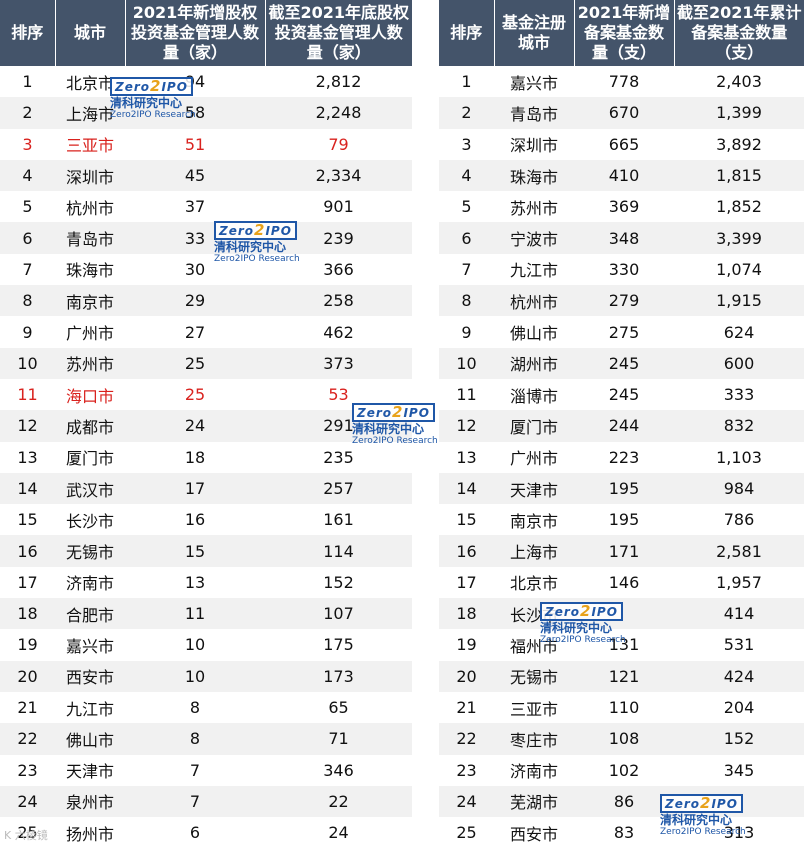 This screenshot has width=804, height=849. Describe the element at coordinates (27, 144) in the screenshot. I see `rank-cell: 3` at that location.